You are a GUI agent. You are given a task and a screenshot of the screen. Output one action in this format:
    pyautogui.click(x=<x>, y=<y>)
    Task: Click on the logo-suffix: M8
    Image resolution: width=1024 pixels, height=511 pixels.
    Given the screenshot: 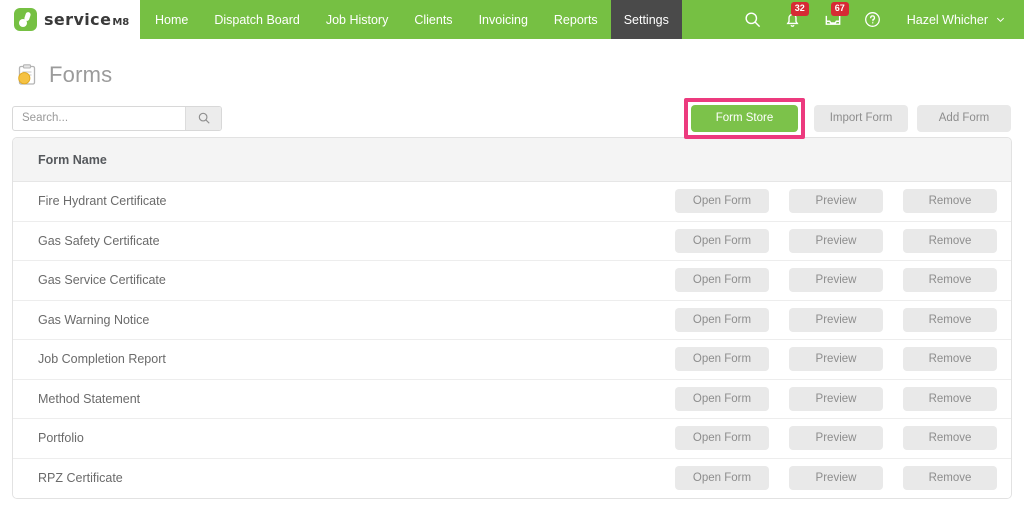 What is the action you would take?
    pyautogui.click(x=121, y=22)
    